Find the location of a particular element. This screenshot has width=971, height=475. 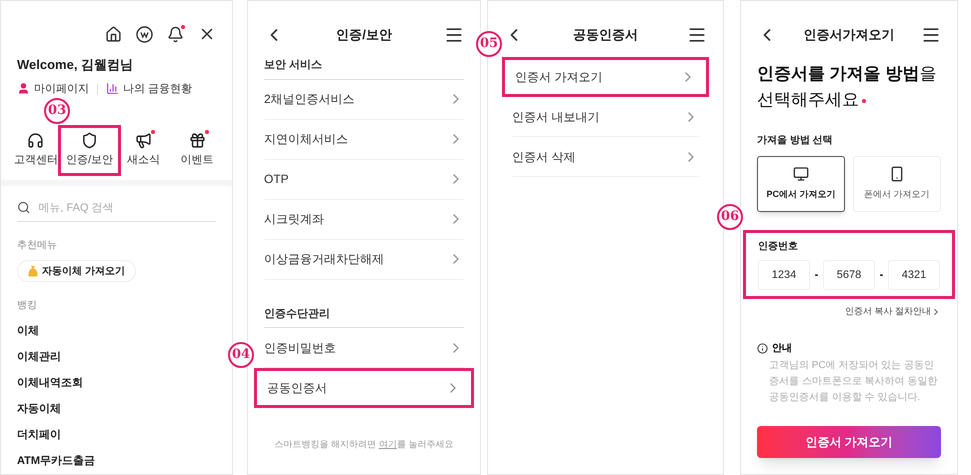

person-icon is located at coordinates (23, 89).